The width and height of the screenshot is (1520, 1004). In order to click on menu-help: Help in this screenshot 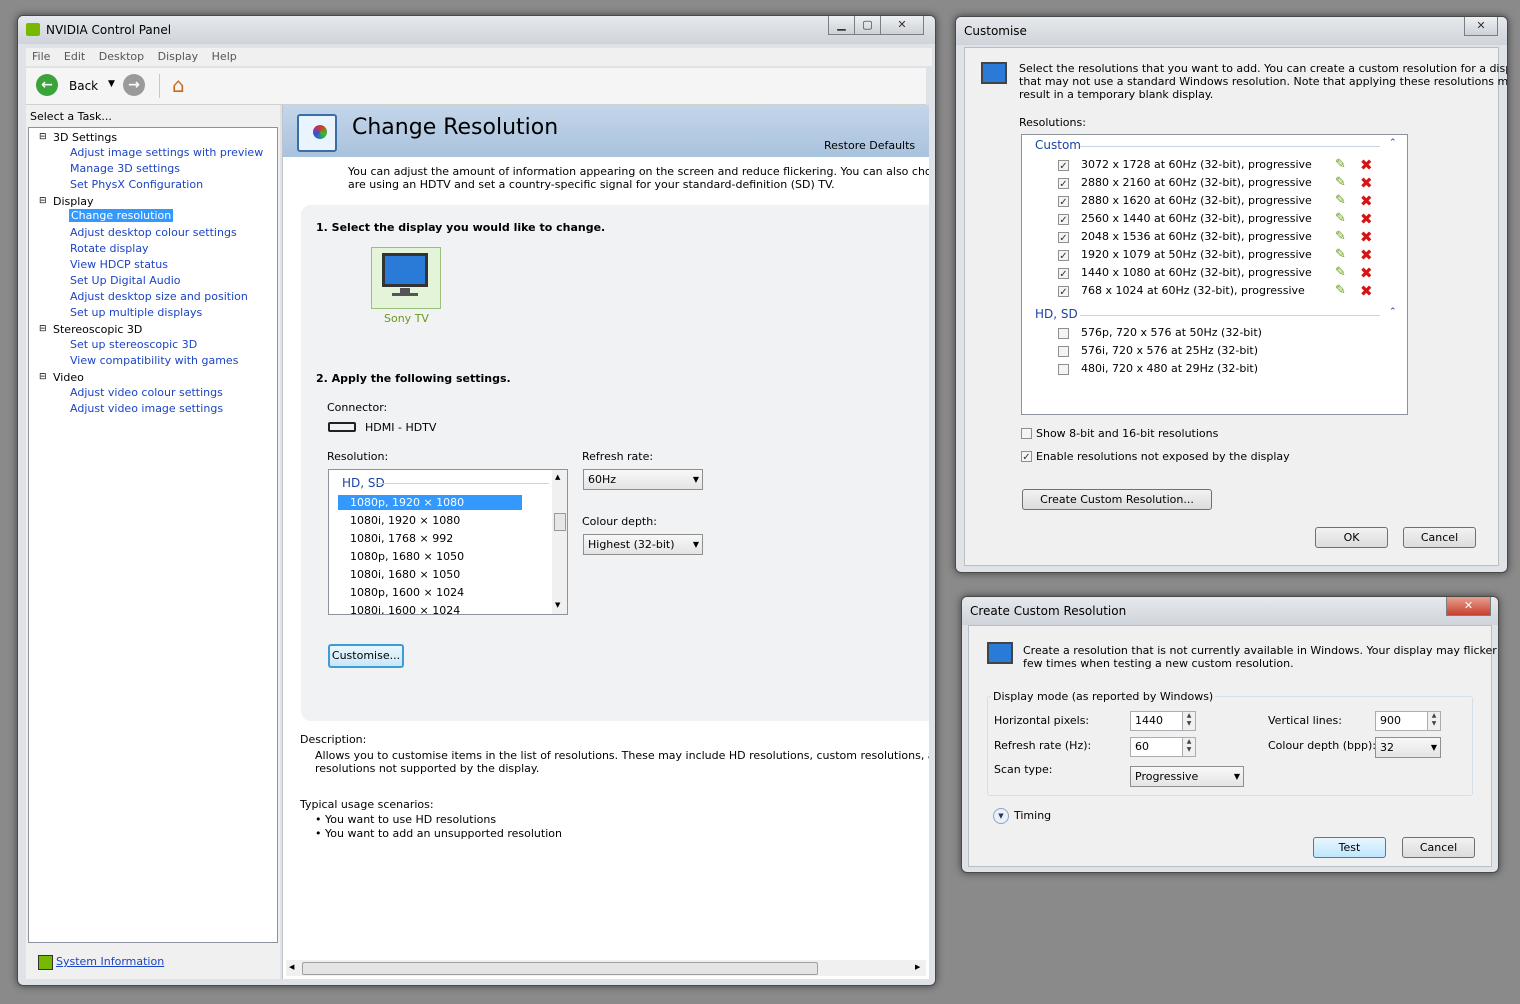, I will do `click(224, 56)`.